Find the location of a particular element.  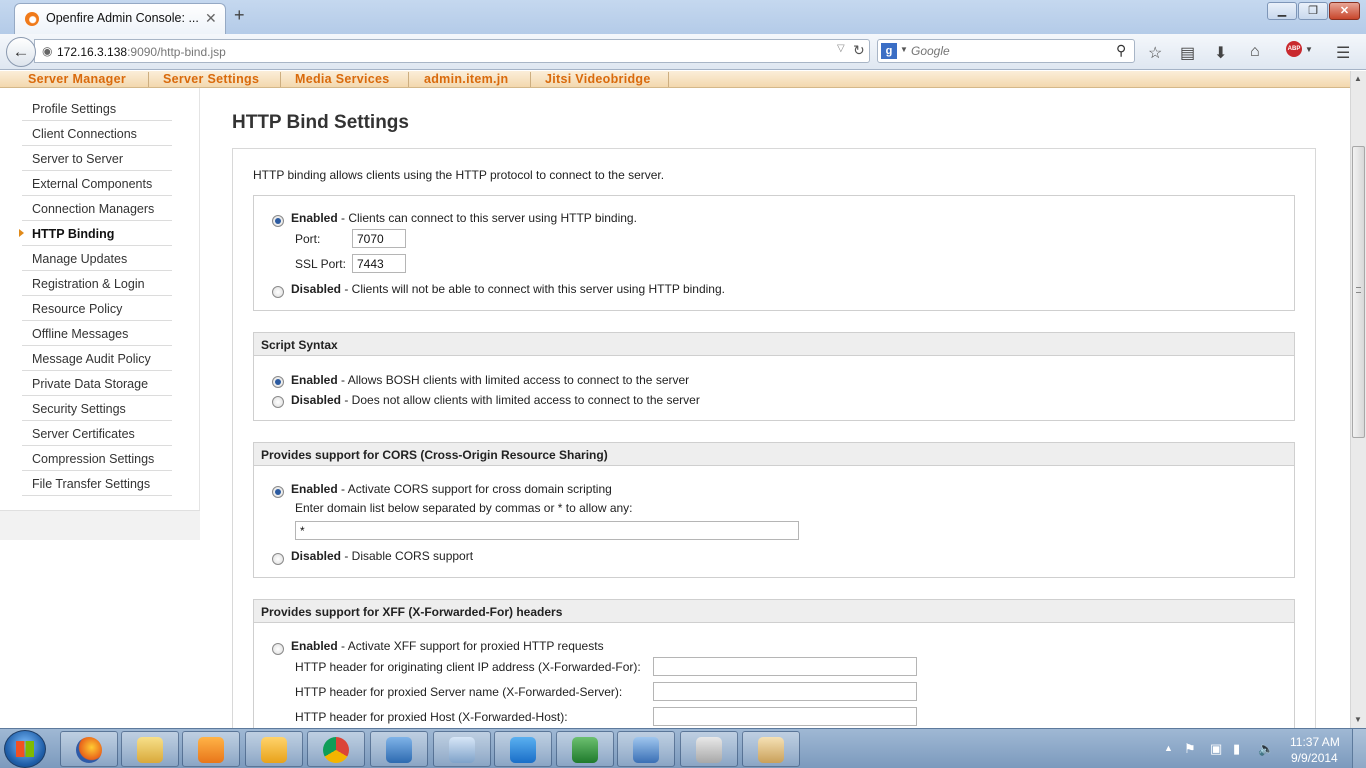

sidebar-item-security-settings: Security Settings is located at coordinates (97, 408).